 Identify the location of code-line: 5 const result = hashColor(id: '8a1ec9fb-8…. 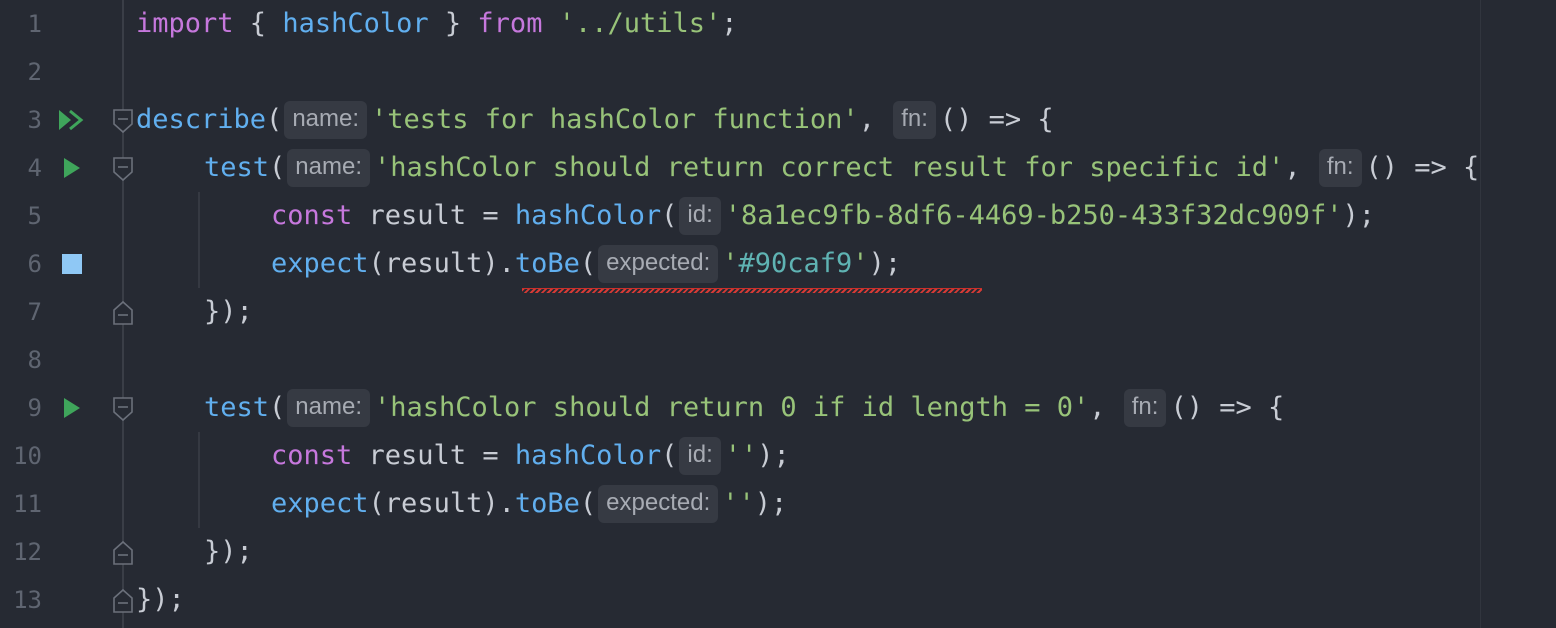
(778, 216).